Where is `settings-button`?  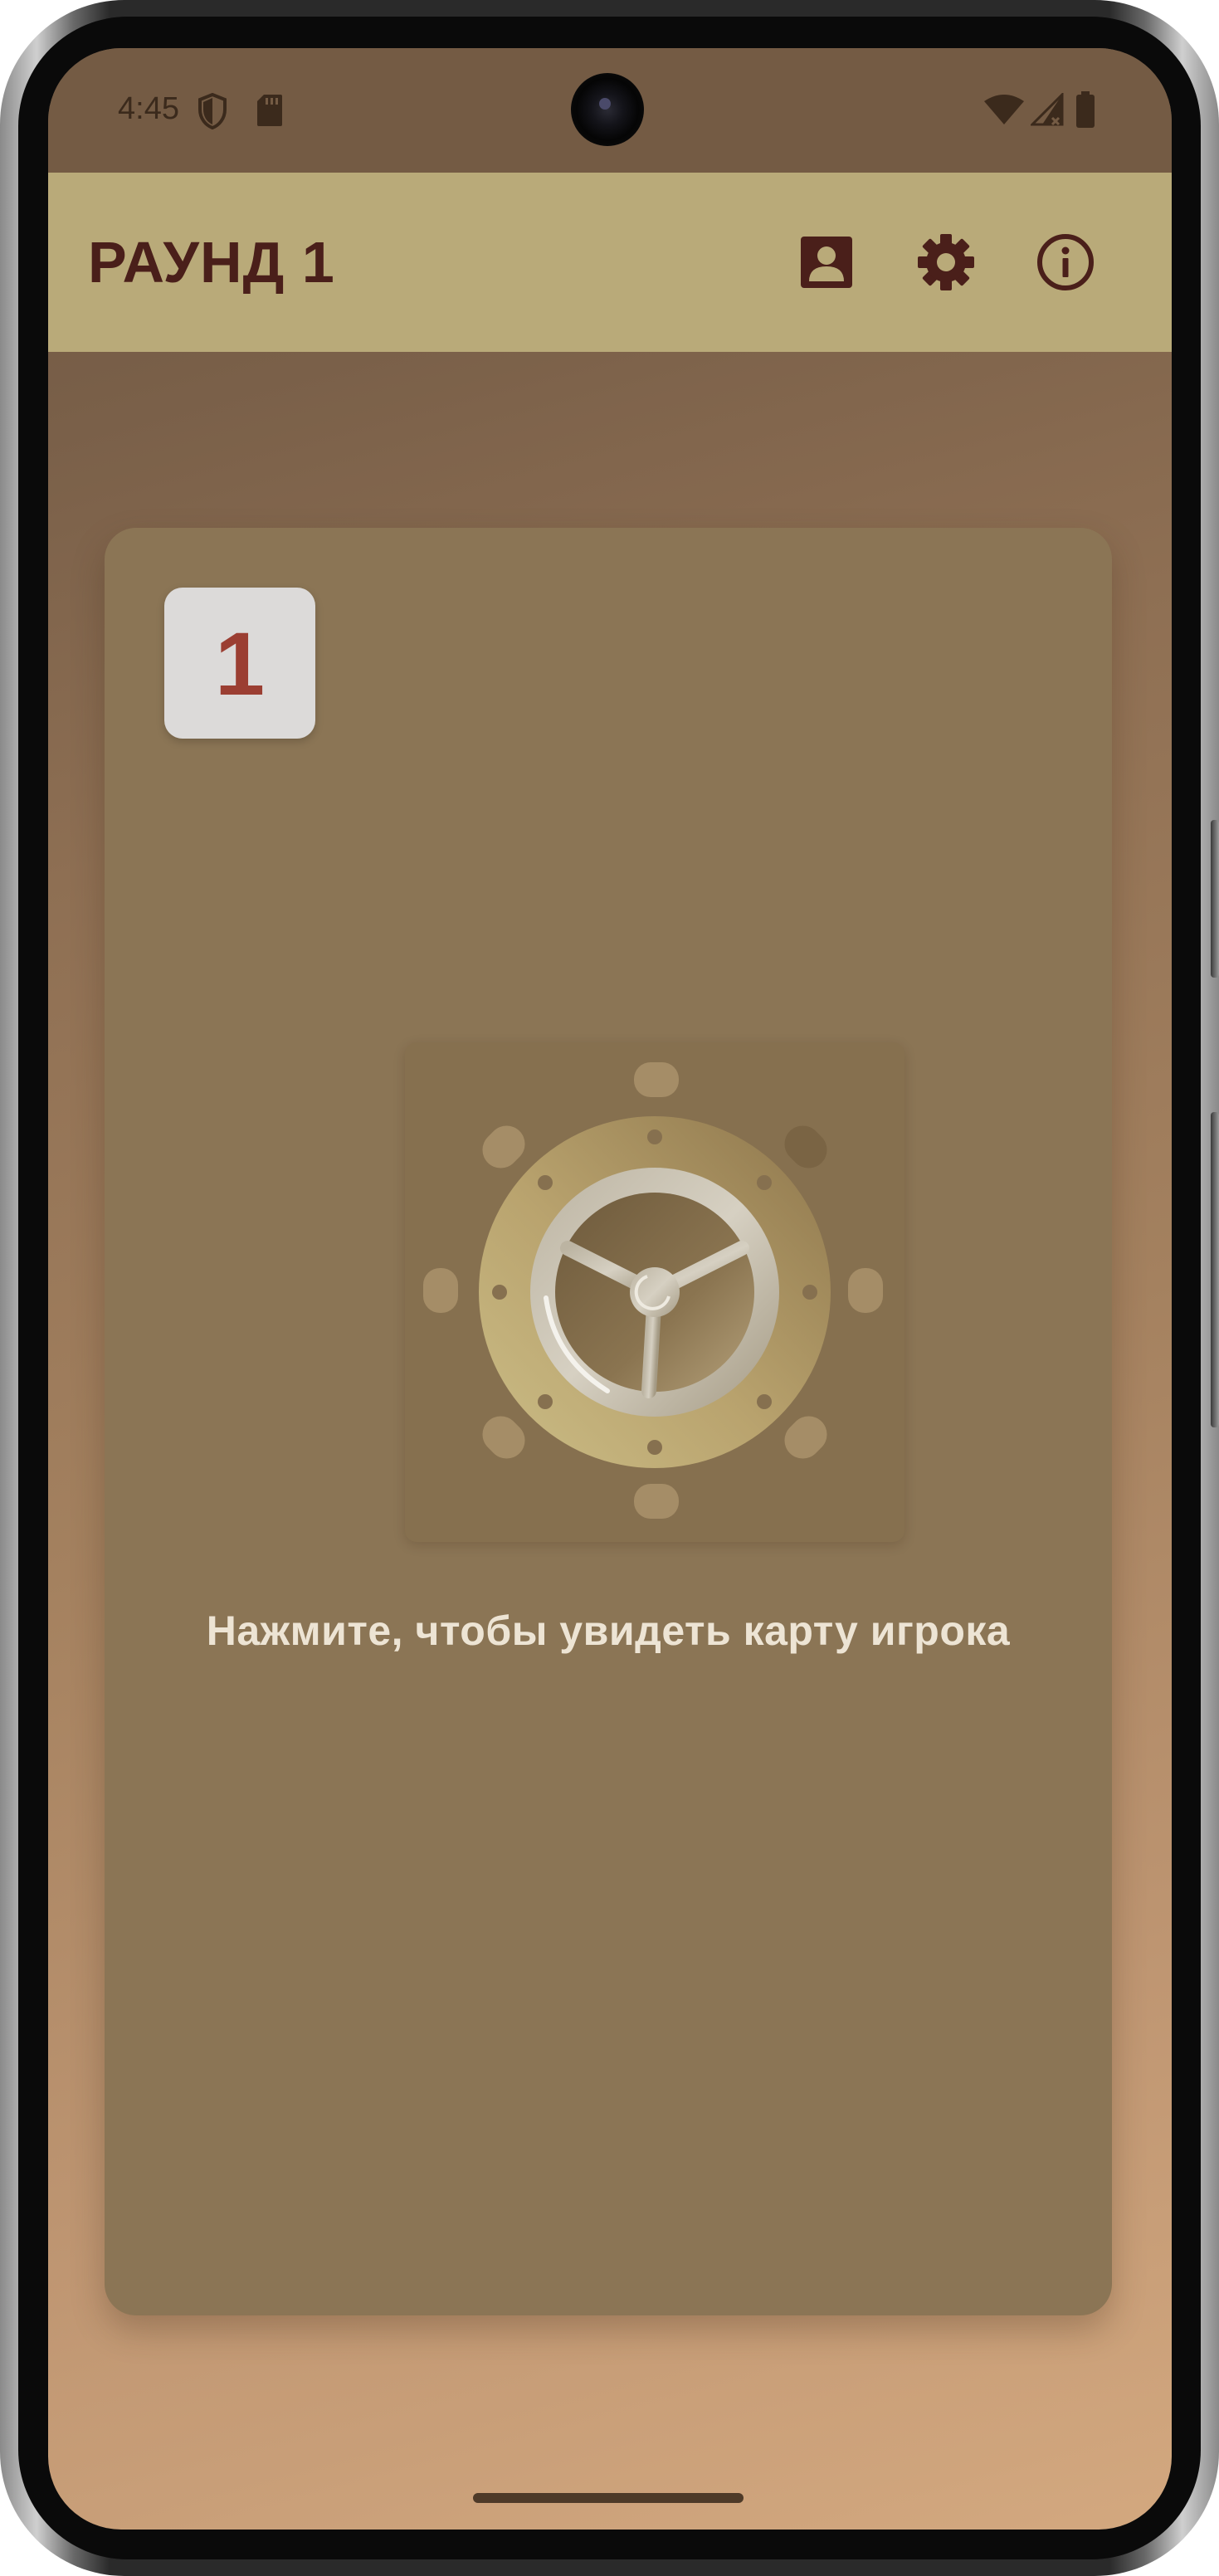
settings-button is located at coordinates (946, 263).